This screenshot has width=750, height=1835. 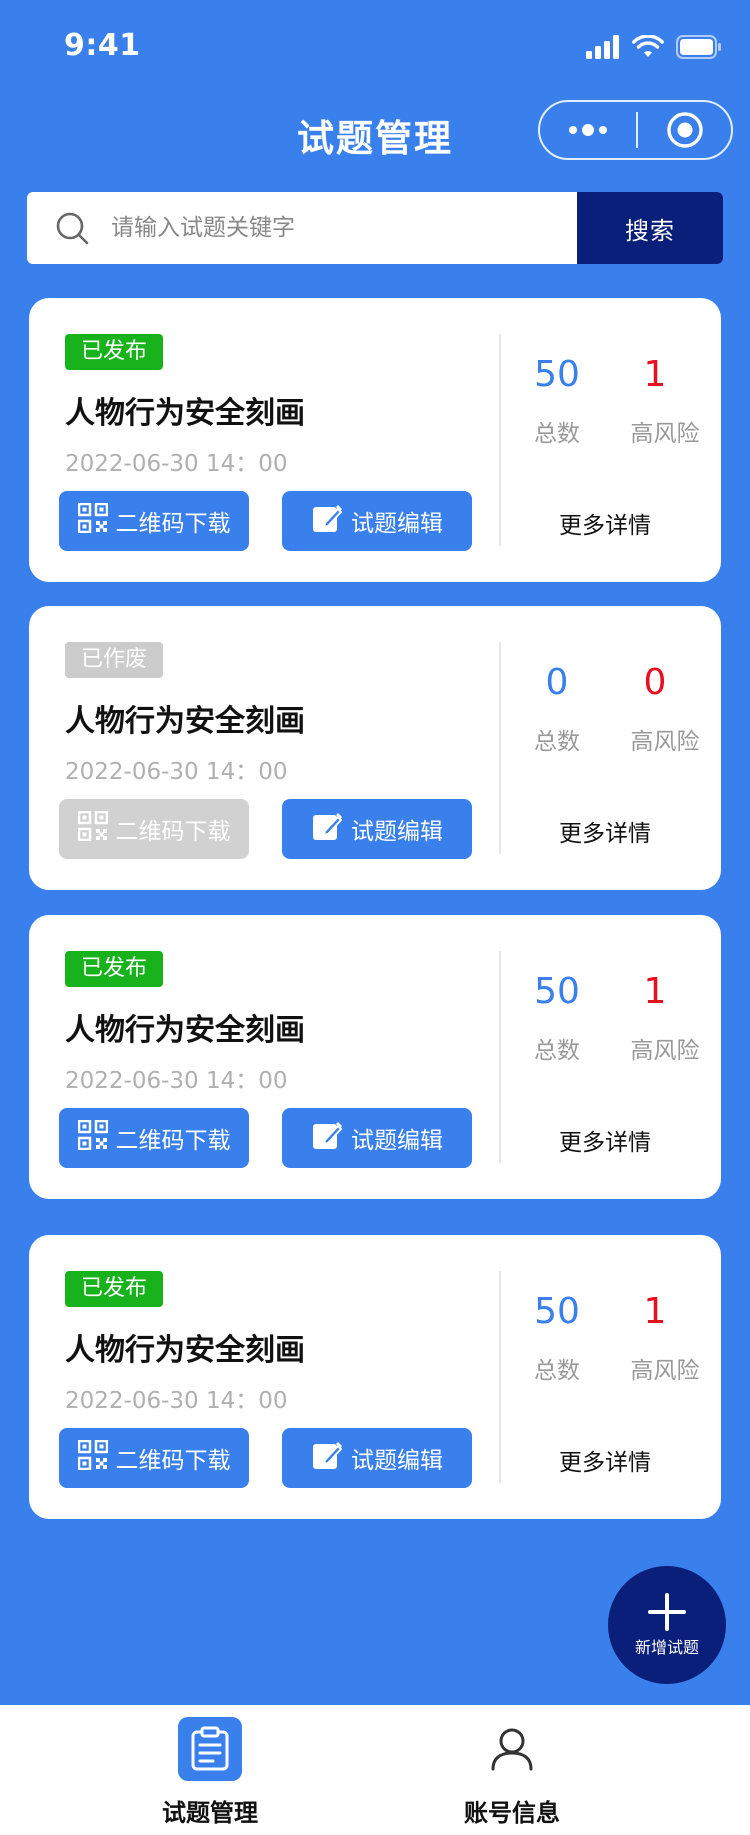 What do you see at coordinates (512, 1813) in the screenshot?
I see `tab-label: 账号信息` at bounding box center [512, 1813].